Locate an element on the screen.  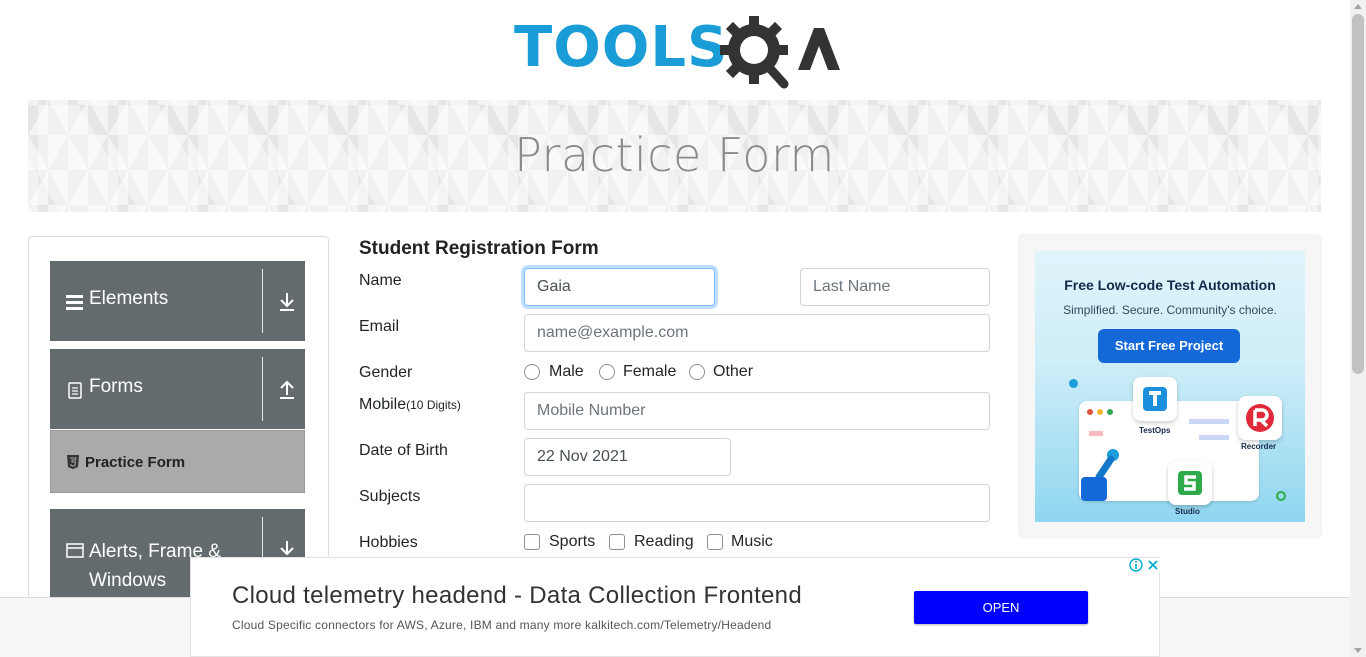
dob-label: Date of Birth is located at coordinates (403, 450).